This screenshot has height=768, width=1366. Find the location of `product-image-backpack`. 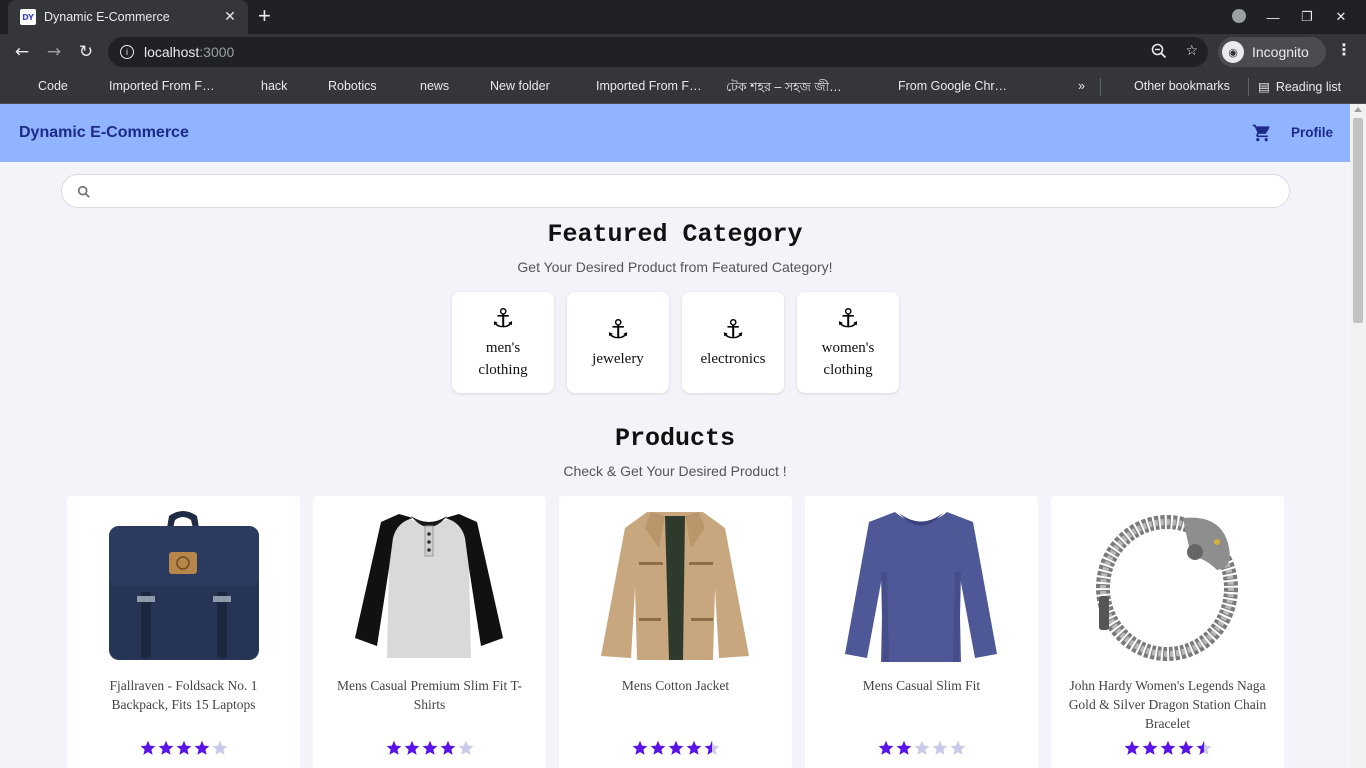

product-image-backpack is located at coordinates (183, 585).